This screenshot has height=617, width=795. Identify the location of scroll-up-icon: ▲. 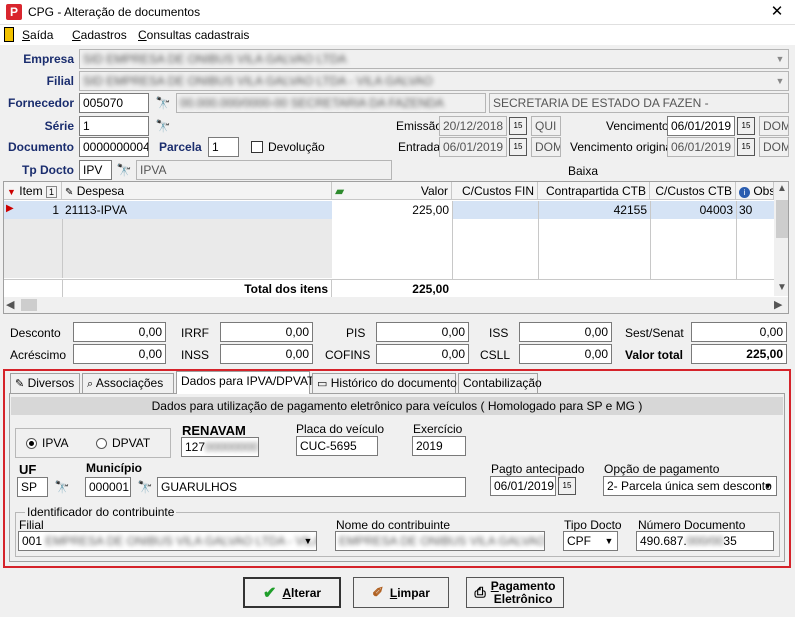
(781, 188).